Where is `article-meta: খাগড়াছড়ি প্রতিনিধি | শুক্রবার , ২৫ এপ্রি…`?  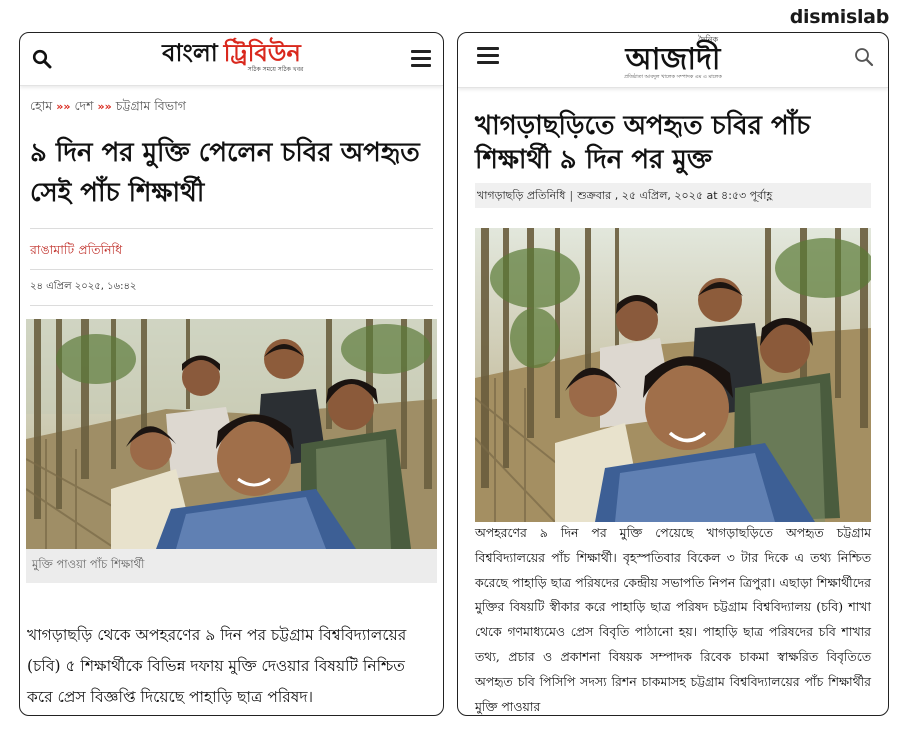
article-meta: খাগড়াছড়ি প্রতিনিধি | শুক্রবার , ২৫ এপ্রি… is located at coordinates (673, 195).